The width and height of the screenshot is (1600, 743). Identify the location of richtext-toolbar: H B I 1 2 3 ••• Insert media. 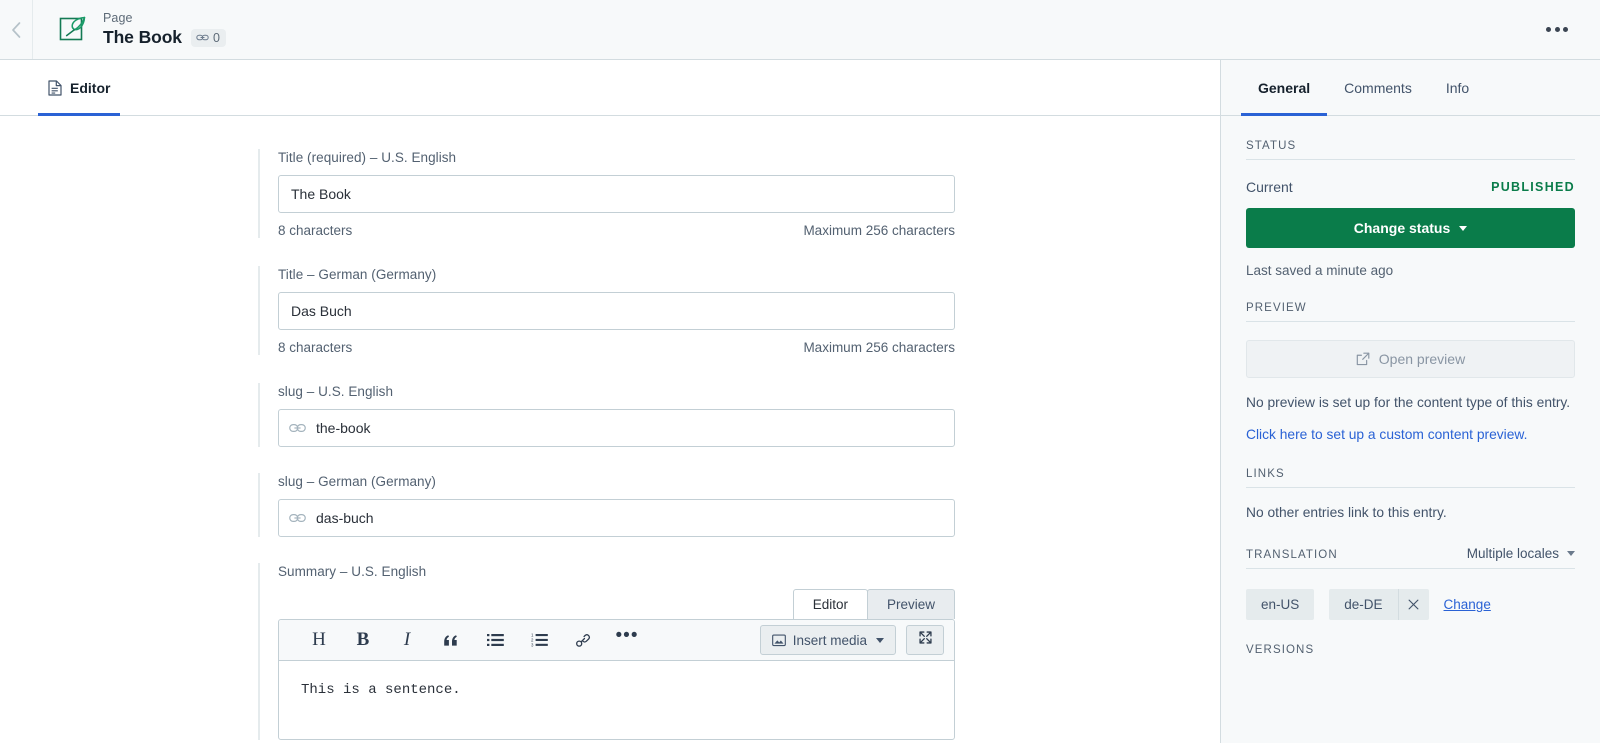
(616, 640).